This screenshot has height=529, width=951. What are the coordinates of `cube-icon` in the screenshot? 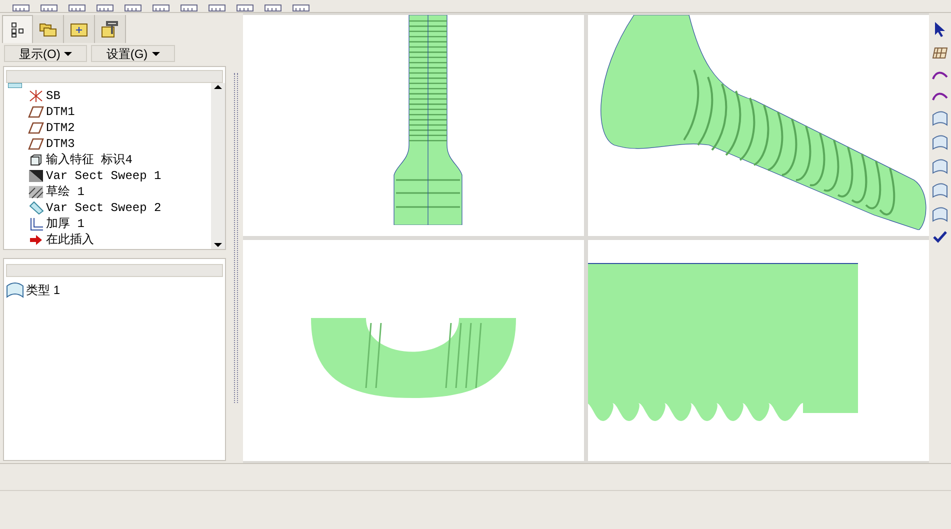 It's located at (36, 160).